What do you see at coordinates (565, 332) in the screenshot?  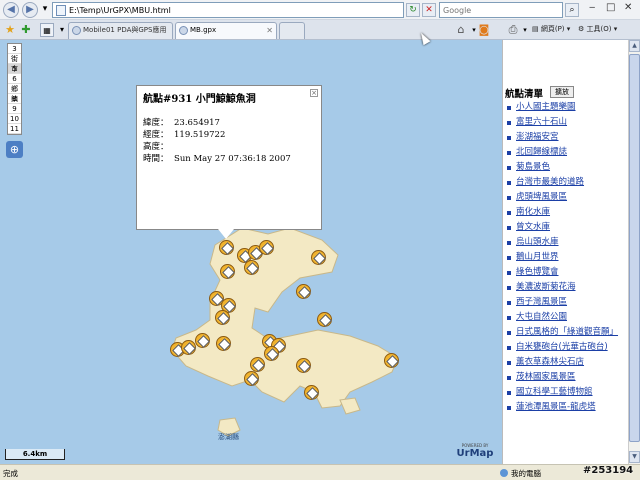 I see `waypoint-link: 日式風格的「綠道觀音願」` at bounding box center [565, 332].